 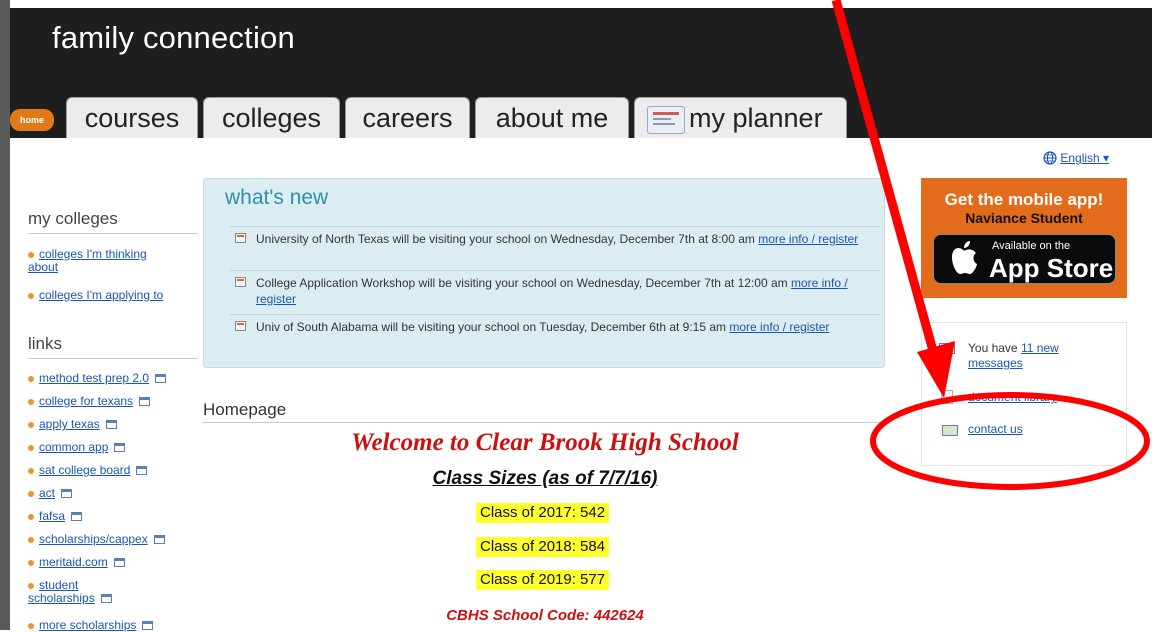 What do you see at coordinates (543, 547) in the screenshot?
I see `class-size-2018: Class of 2018: 584` at bounding box center [543, 547].